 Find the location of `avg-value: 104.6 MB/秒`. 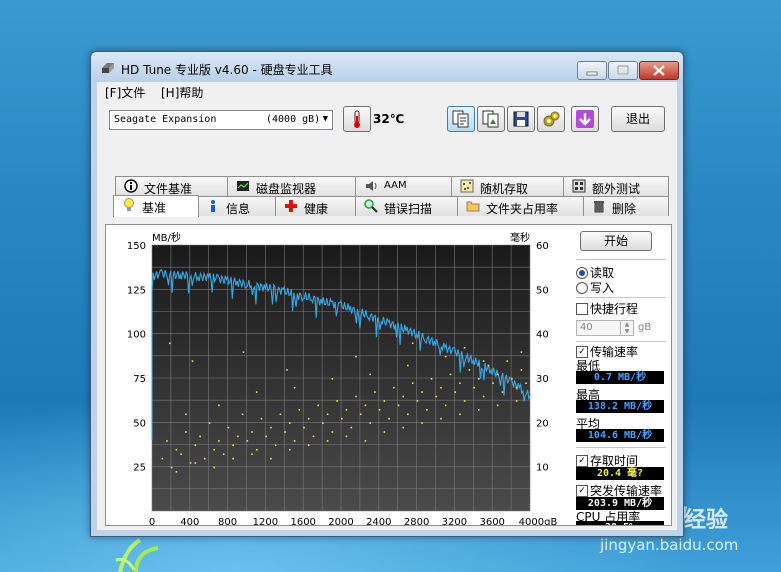

avg-value: 104.6 MB/秒 is located at coordinates (620, 435).